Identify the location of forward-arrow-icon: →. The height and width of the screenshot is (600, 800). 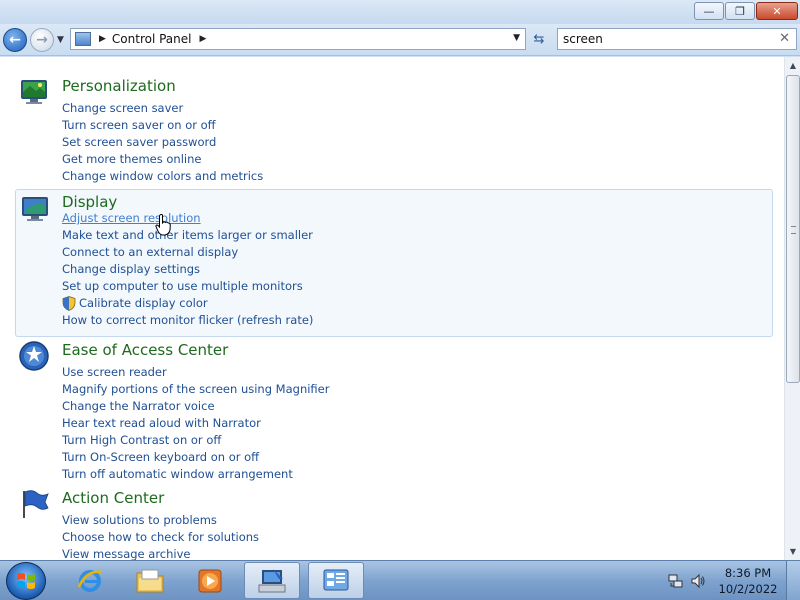
(42, 40).